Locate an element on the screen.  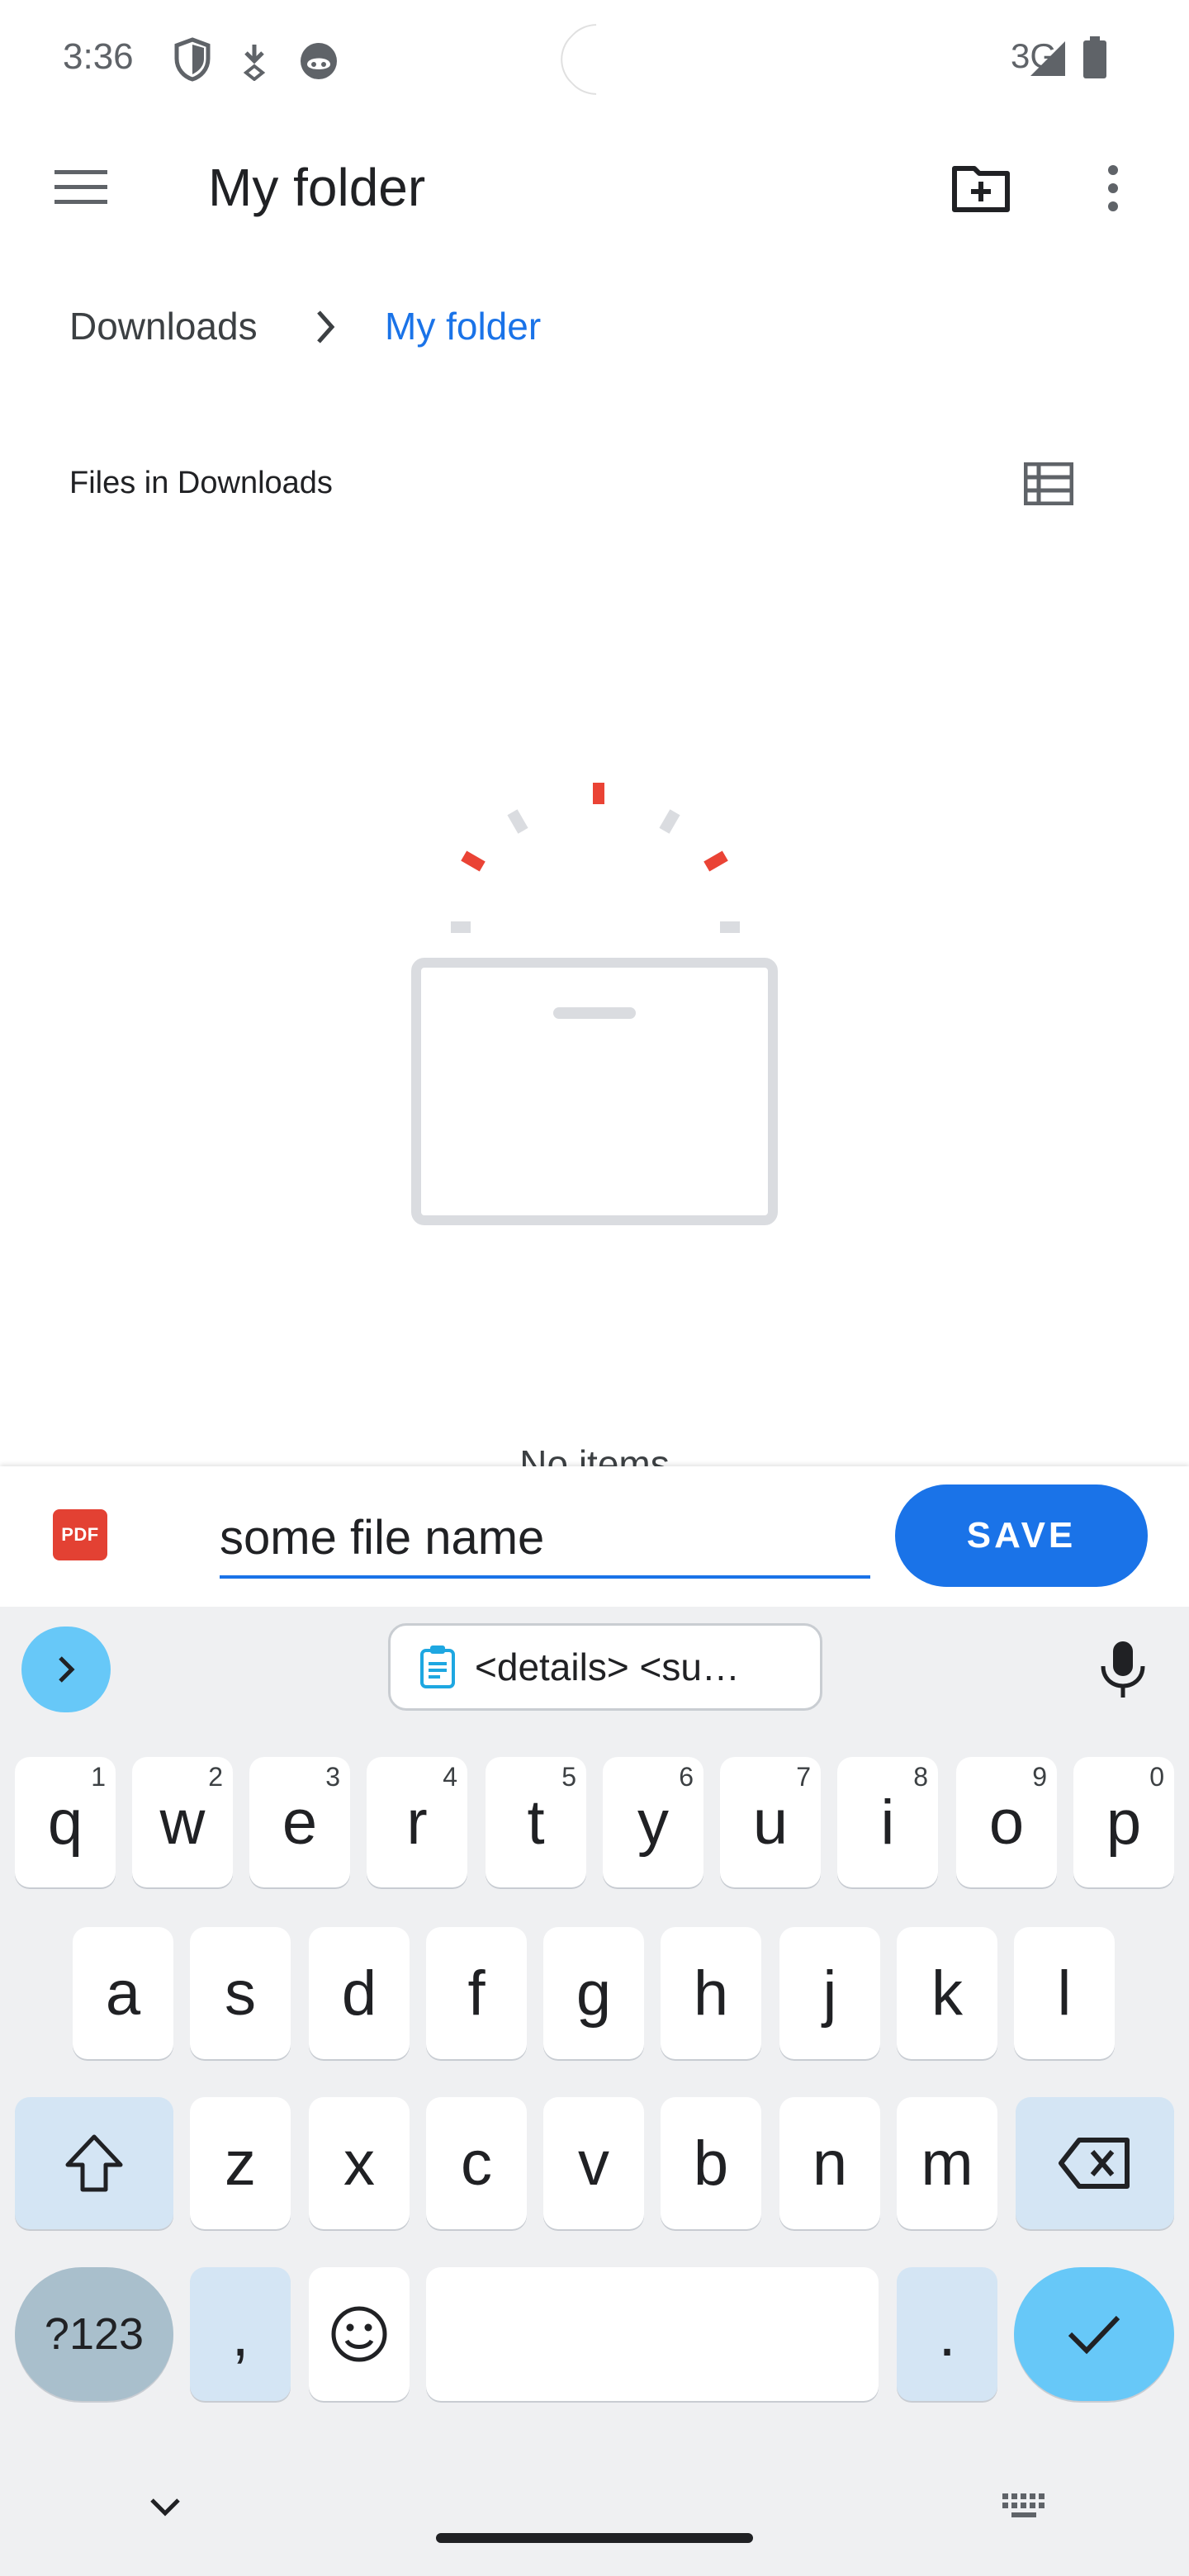
shield-icon is located at coordinates (192, 59).